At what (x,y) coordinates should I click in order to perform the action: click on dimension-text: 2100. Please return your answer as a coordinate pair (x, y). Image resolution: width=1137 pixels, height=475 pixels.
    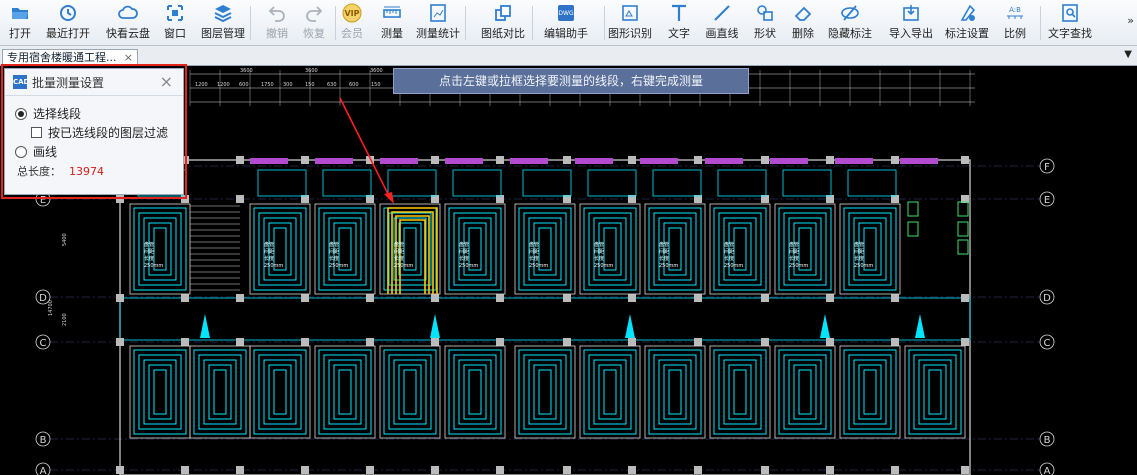
    Looking at the image, I should click on (65, 319).